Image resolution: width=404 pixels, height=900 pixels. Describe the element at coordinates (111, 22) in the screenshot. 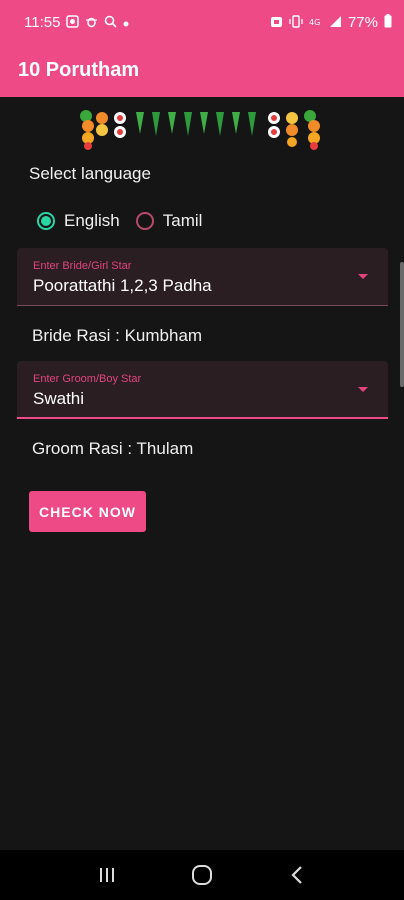

I see `search-icon` at that location.